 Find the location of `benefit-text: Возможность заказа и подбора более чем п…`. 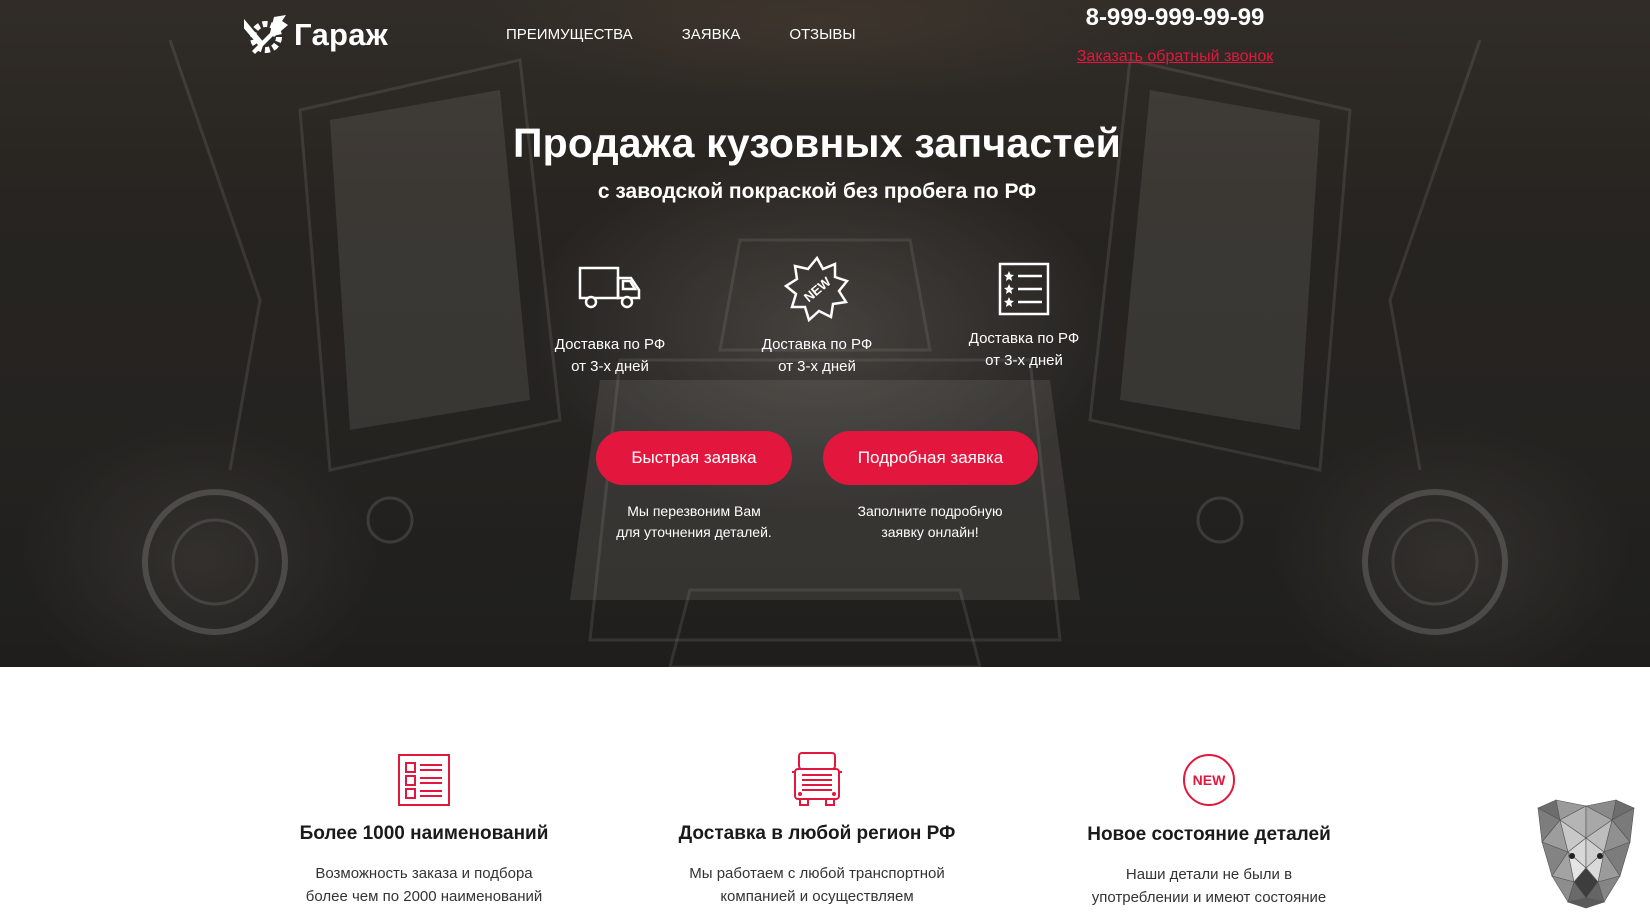

benefit-text: Возможность заказа и подбора более чем п… is located at coordinates (424, 885).